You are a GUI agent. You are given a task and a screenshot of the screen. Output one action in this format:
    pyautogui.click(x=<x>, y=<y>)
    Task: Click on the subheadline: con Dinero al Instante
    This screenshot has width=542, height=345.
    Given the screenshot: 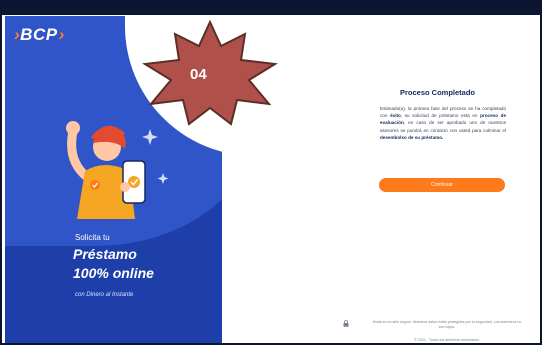 What is the action you would take?
    pyautogui.click(x=104, y=295)
    